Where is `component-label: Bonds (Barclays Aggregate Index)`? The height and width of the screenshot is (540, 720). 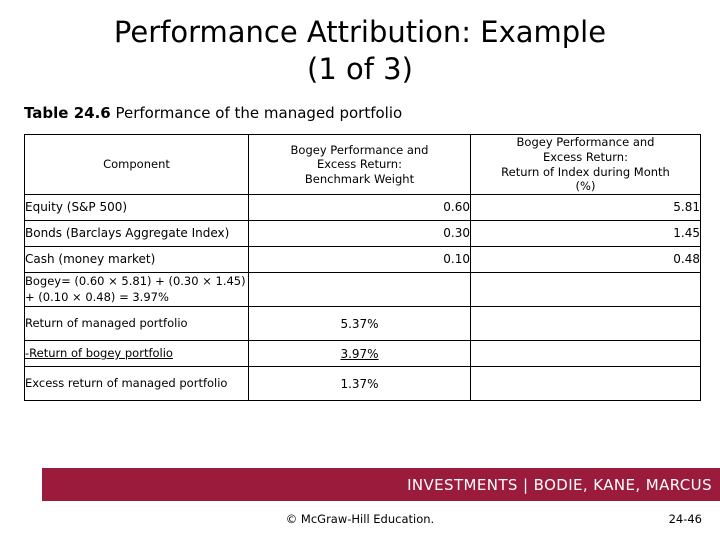
component-label: Bonds (Barclays Aggregate Index) is located at coordinates (136, 234).